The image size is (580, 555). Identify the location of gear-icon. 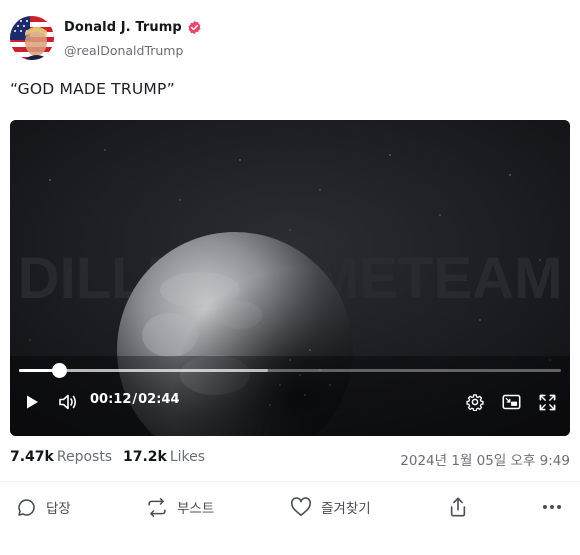
(475, 402).